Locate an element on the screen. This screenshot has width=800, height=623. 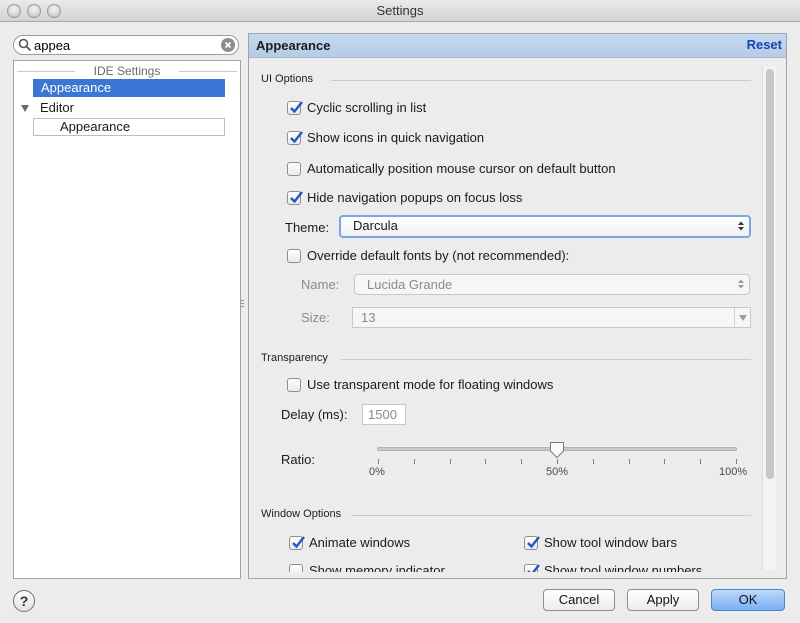
search-box is located at coordinates (126, 45).